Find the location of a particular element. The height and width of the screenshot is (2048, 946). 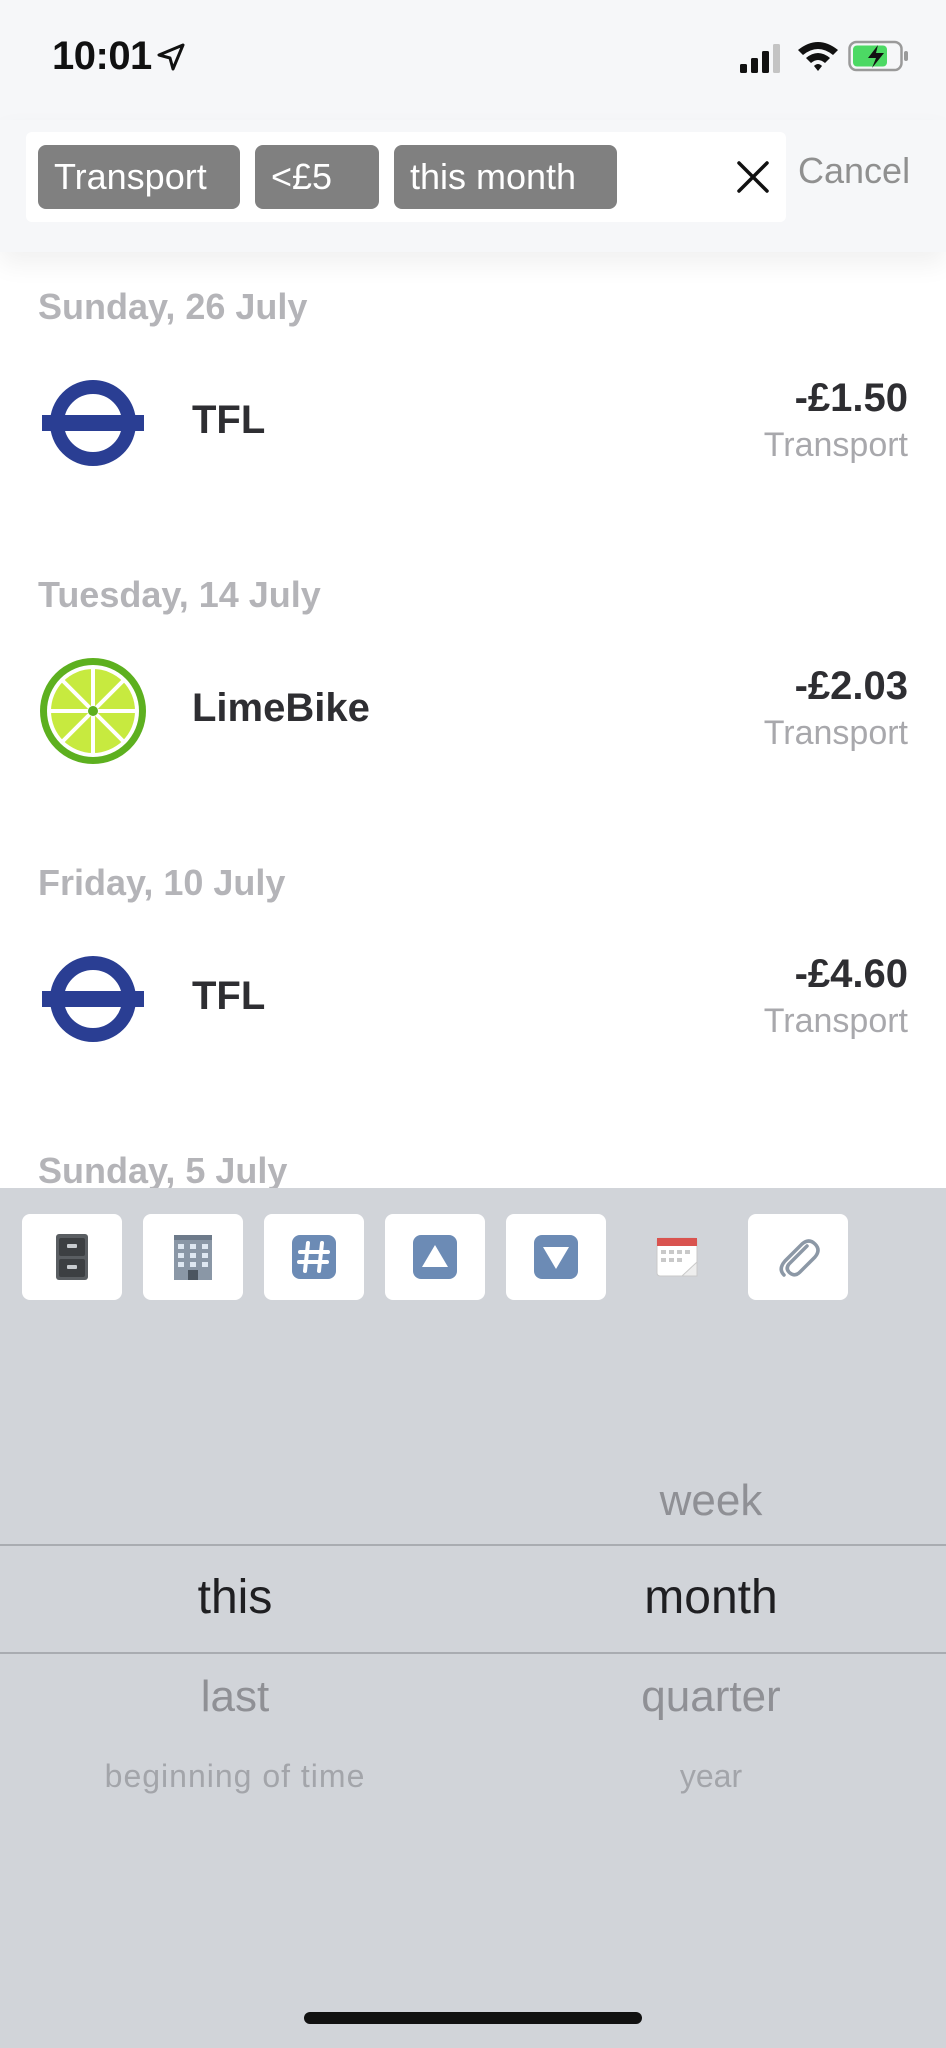

picker-selection-top-line is located at coordinates (473, 1545).